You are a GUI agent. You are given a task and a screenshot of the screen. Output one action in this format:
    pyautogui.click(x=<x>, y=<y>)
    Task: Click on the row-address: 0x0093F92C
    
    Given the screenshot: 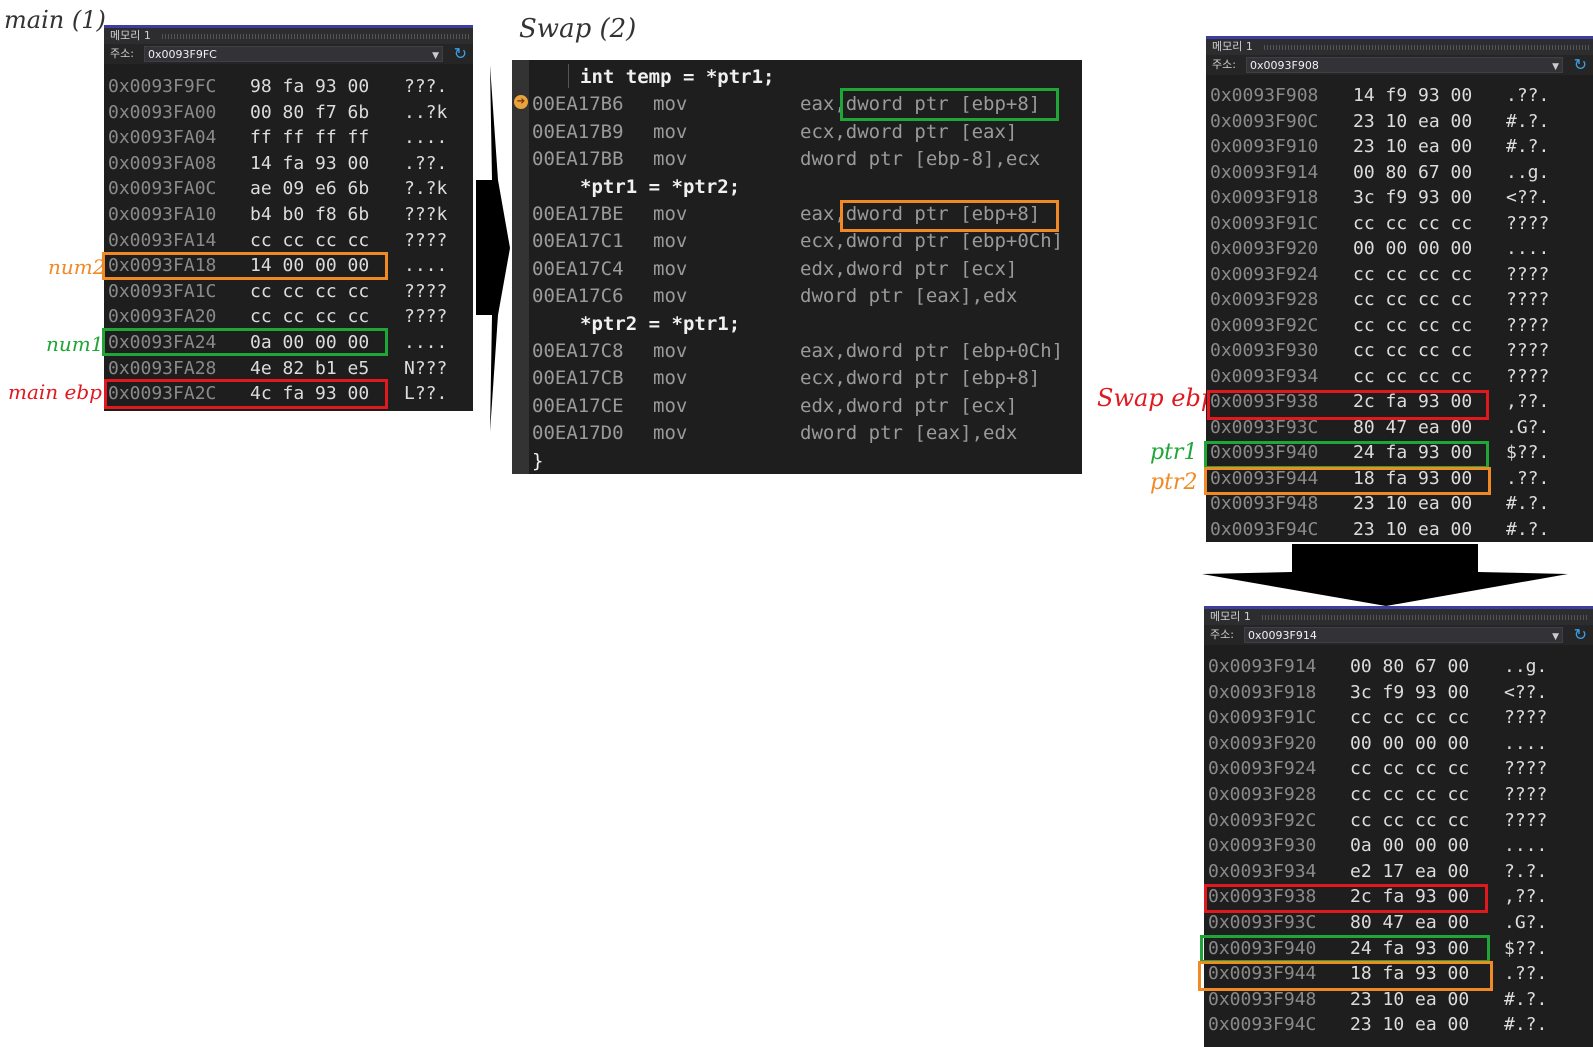 What is the action you would take?
    pyautogui.click(x=1262, y=820)
    